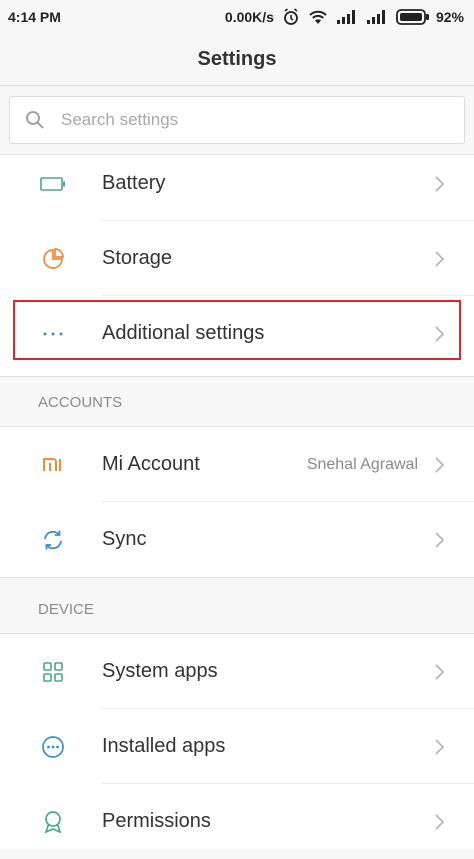  I want to click on row-installed-apps-label: Installed apps, so click(164, 746).